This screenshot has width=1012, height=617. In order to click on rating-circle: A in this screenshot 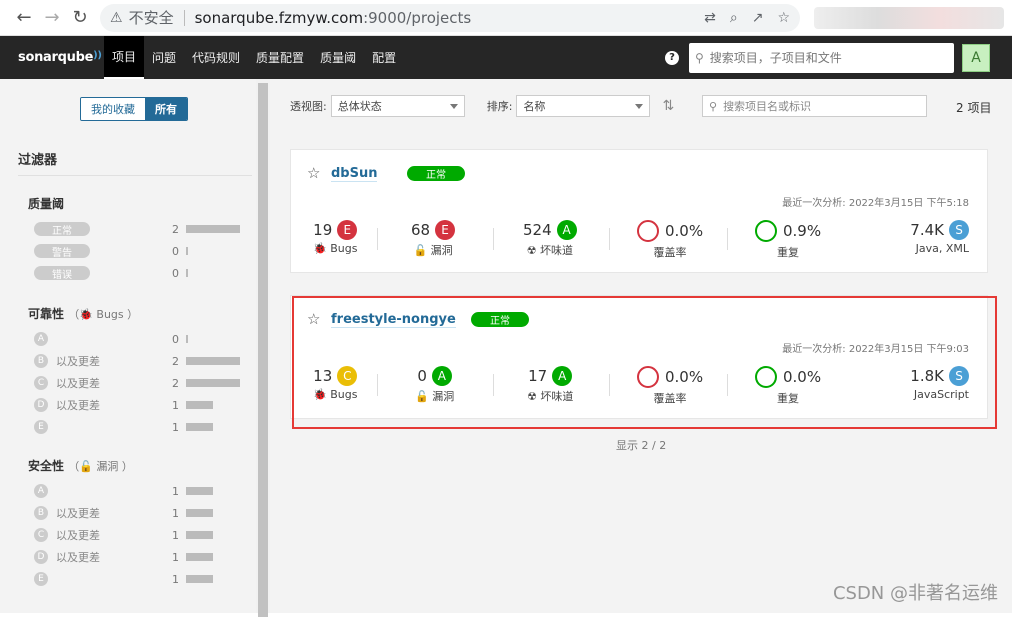, I will do `click(41, 491)`.